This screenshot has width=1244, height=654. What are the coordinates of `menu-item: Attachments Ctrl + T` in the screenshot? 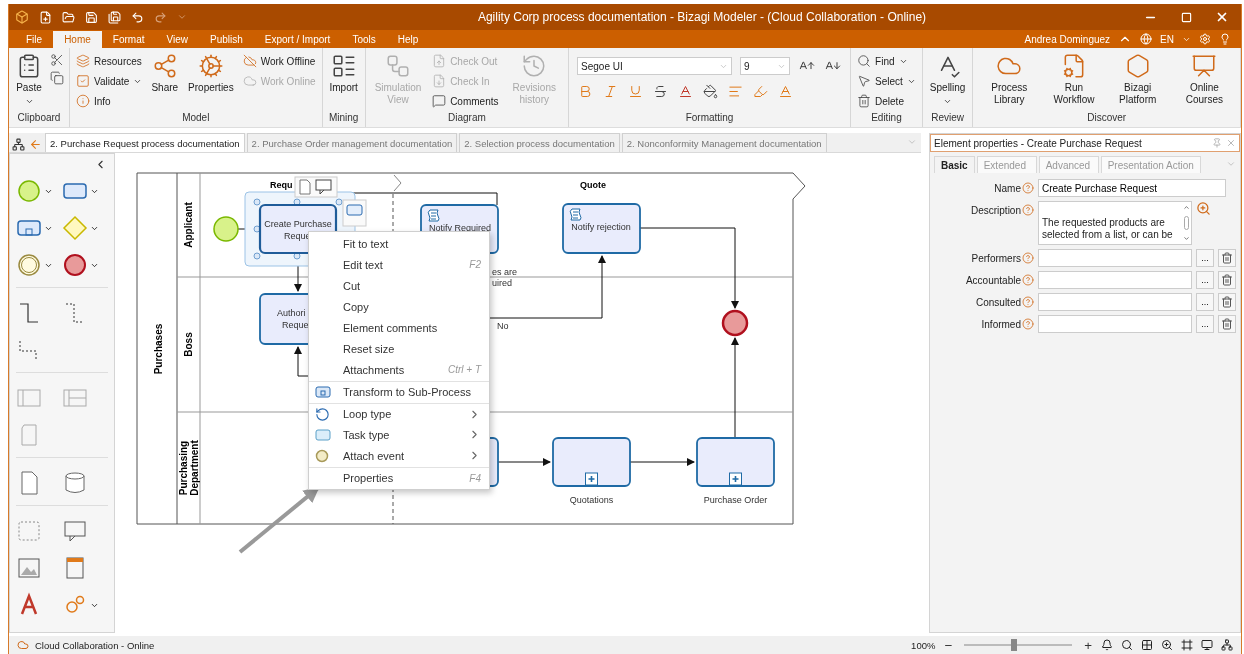 It's located at (399, 369).